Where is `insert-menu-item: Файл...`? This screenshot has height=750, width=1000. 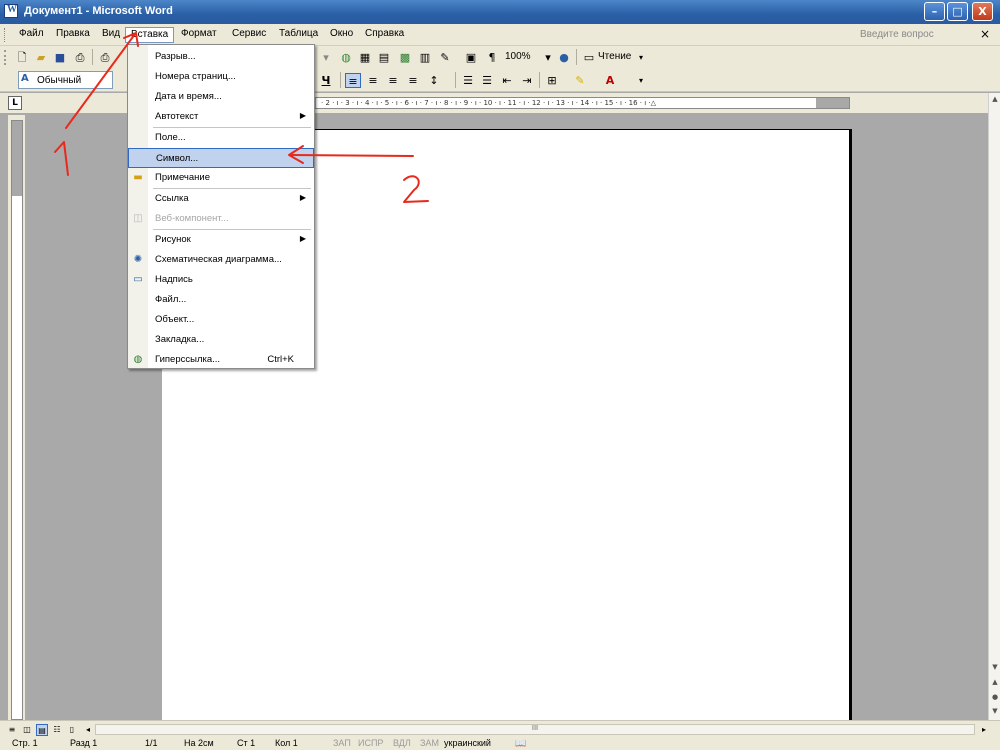 insert-menu-item: Файл... is located at coordinates (221, 300).